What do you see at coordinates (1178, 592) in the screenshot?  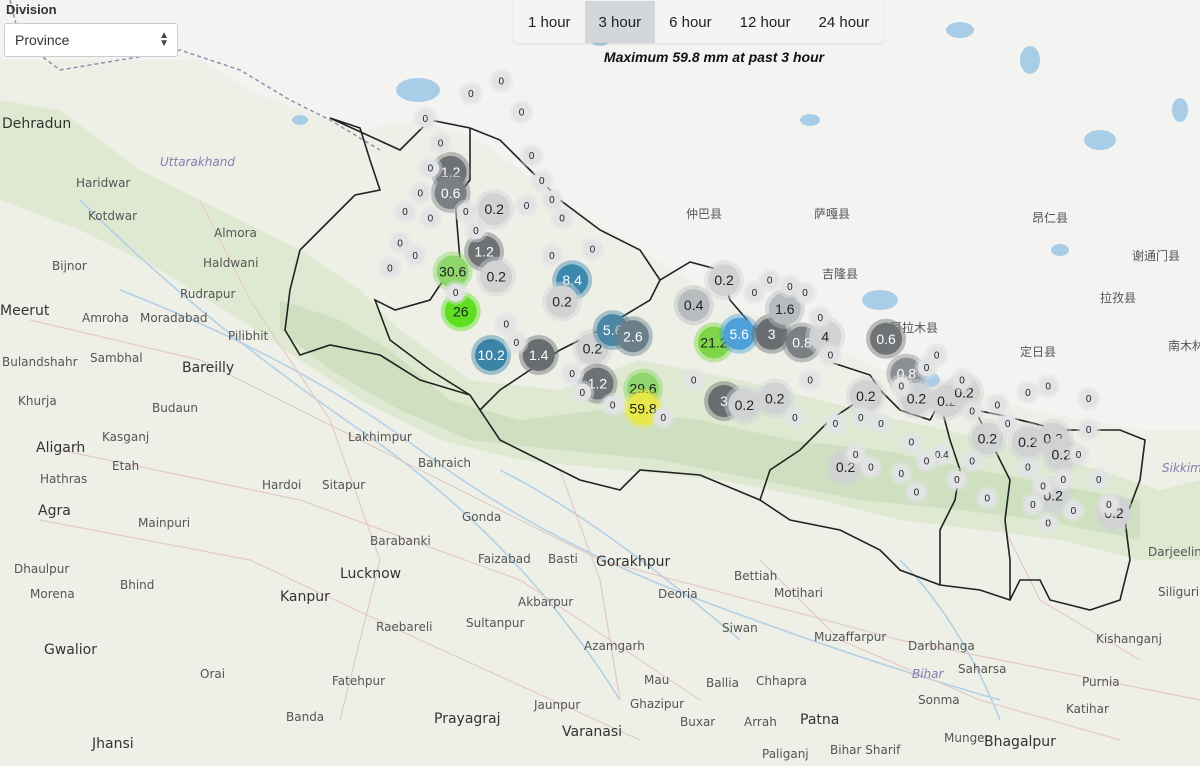 I see `city-label: Siliguri` at bounding box center [1178, 592].